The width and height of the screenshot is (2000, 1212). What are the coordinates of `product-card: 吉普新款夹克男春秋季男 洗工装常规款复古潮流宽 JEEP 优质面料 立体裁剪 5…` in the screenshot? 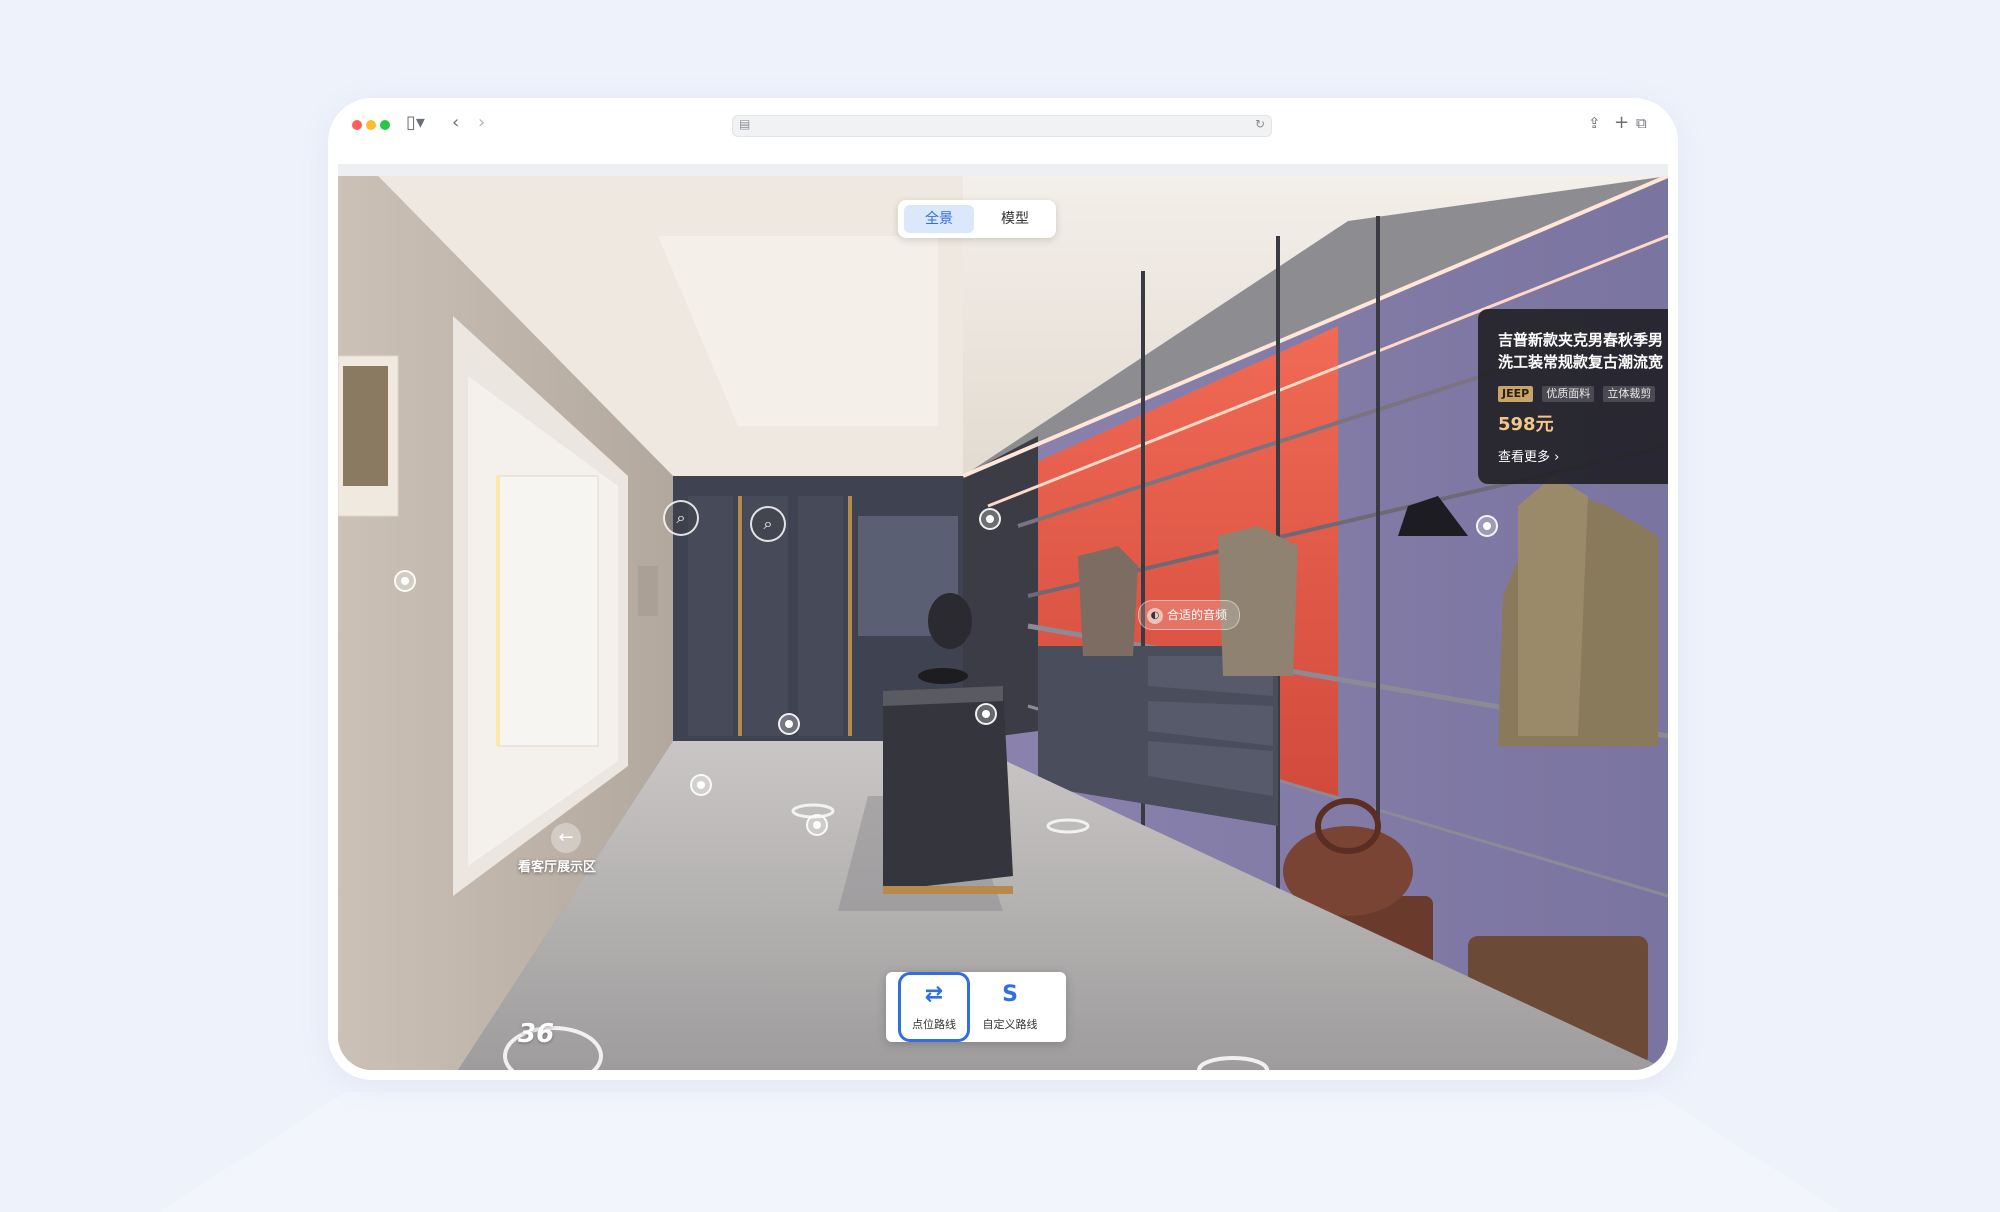 It's located at (1573, 396).